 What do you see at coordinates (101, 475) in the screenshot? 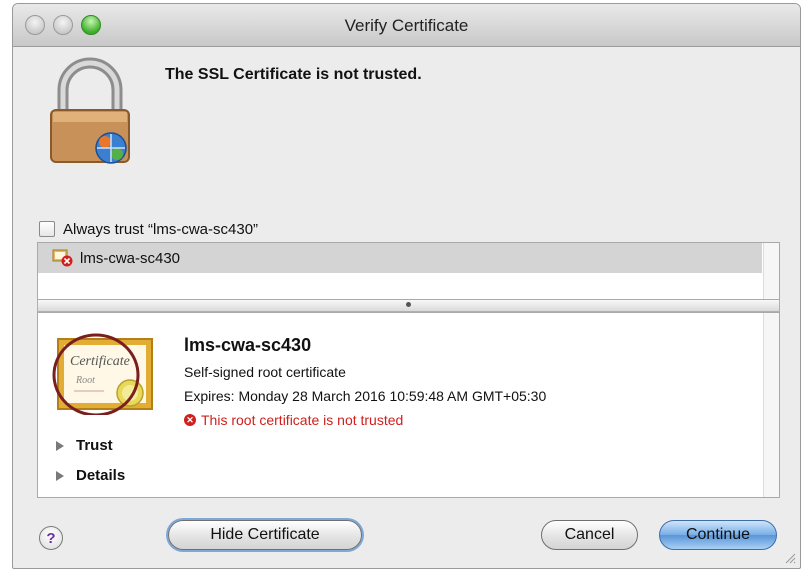
I see `details-disclosure-label: Details` at bounding box center [101, 475].